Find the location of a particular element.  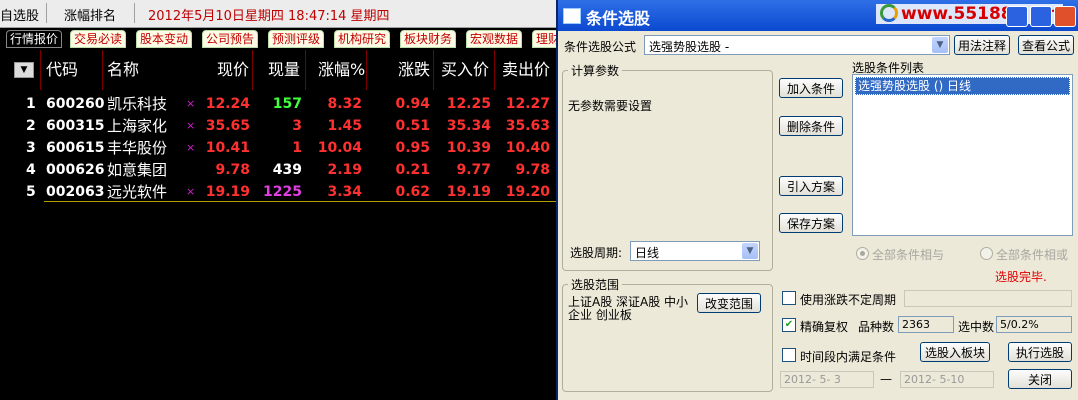

formula-label: 条件选股公式 is located at coordinates (600, 47).